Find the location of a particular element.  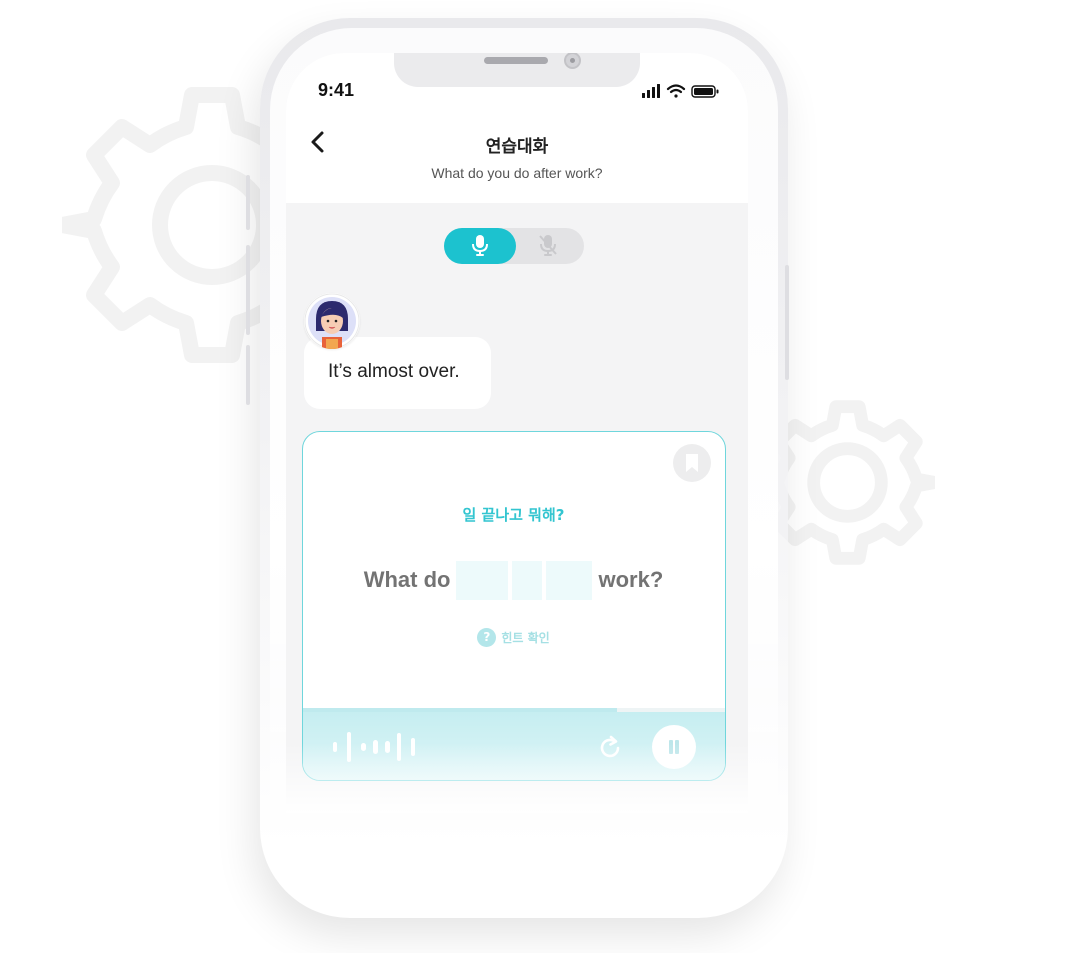

page-subtitle: What do you do after work? is located at coordinates (517, 173).